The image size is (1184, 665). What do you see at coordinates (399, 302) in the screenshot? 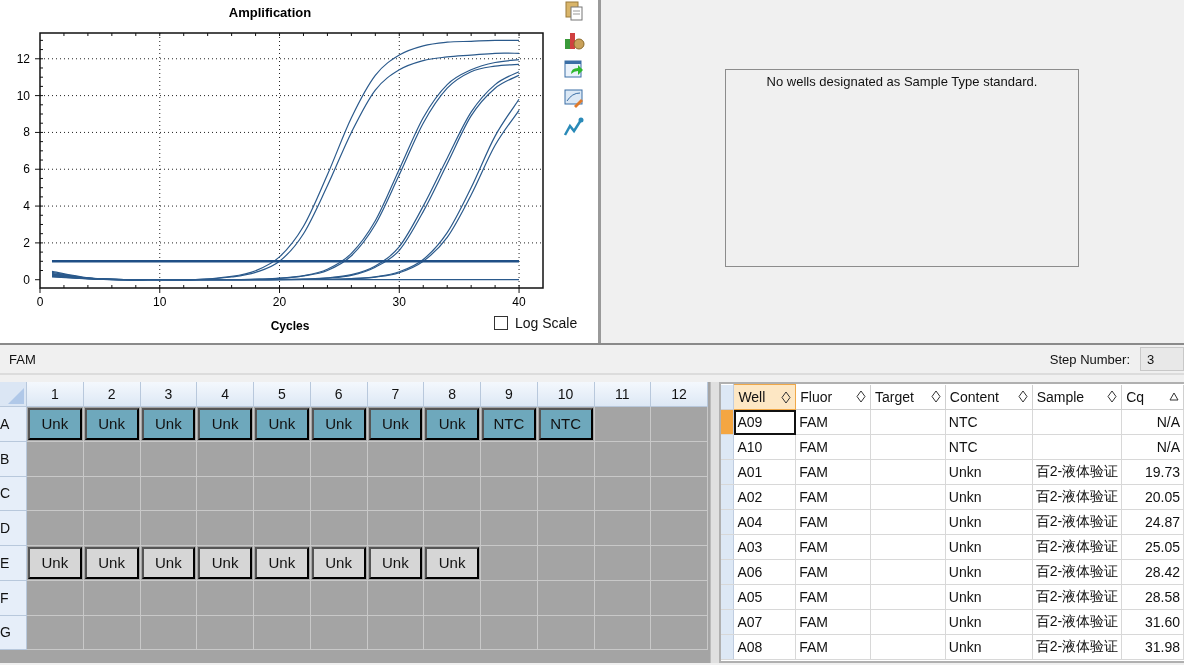
I see `x-tick-label: 30` at bounding box center [399, 302].